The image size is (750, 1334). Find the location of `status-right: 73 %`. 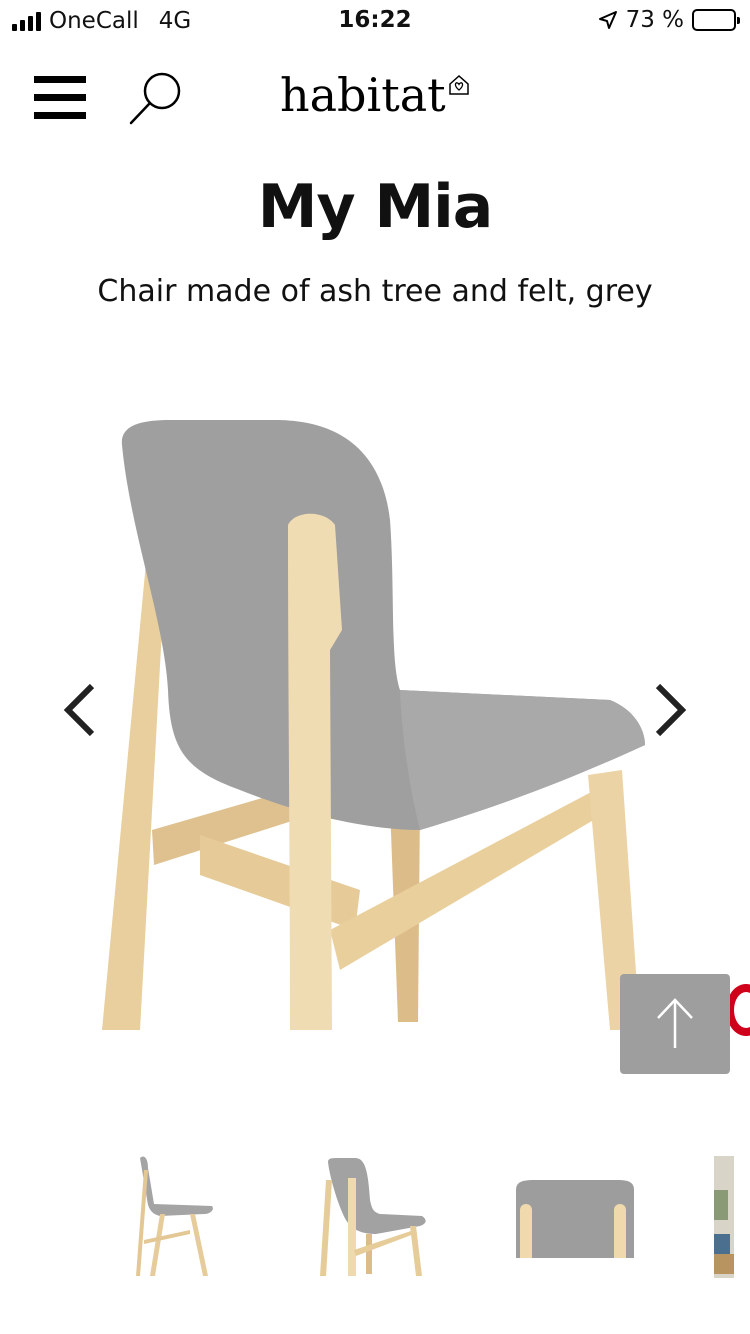

status-right: 73 % is located at coordinates (669, 20).